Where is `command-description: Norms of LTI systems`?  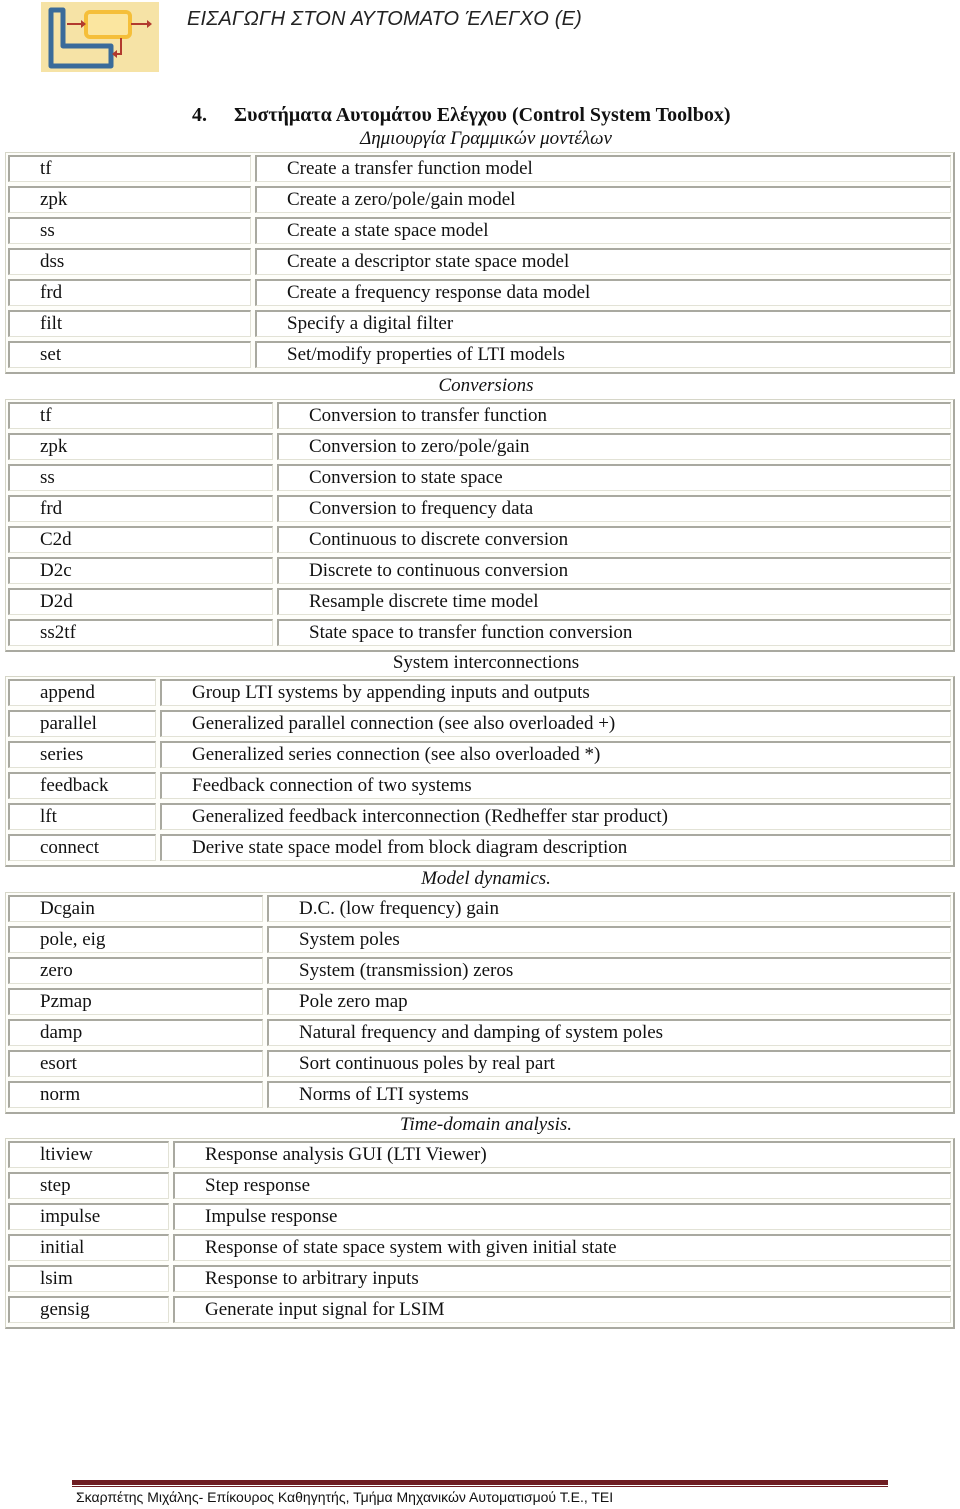
command-description: Norms of LTI systems is located at coordinates (609, 1094).